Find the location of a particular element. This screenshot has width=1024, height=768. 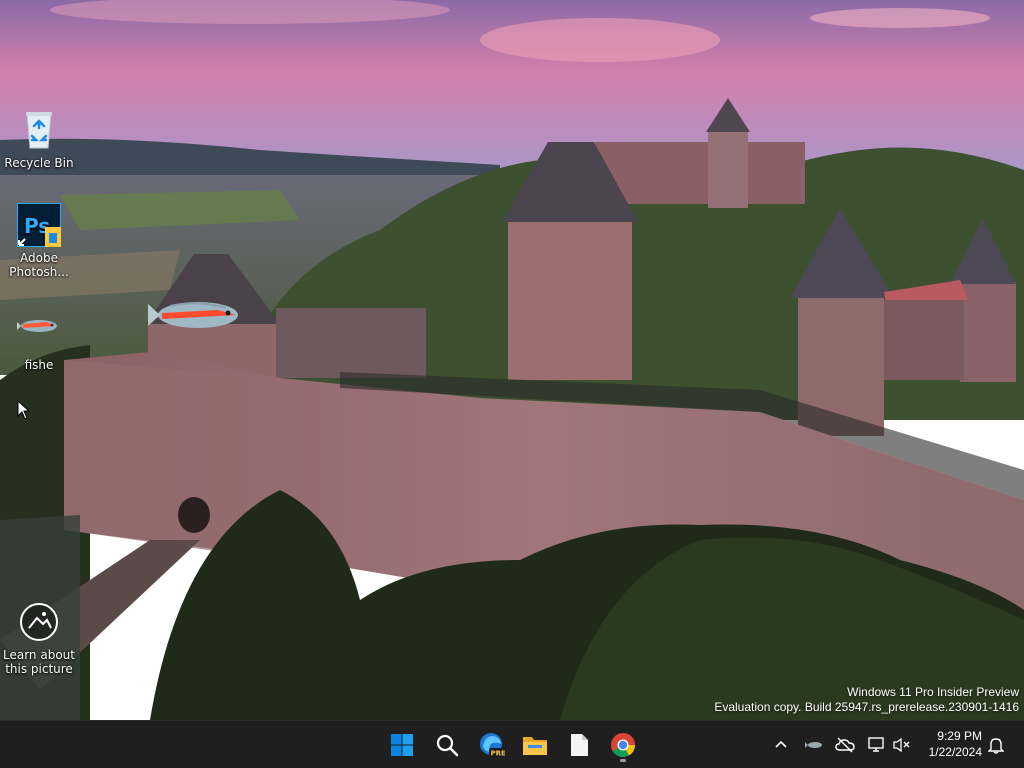

show-hidden-icons-button is located at coordinates (781, 745).